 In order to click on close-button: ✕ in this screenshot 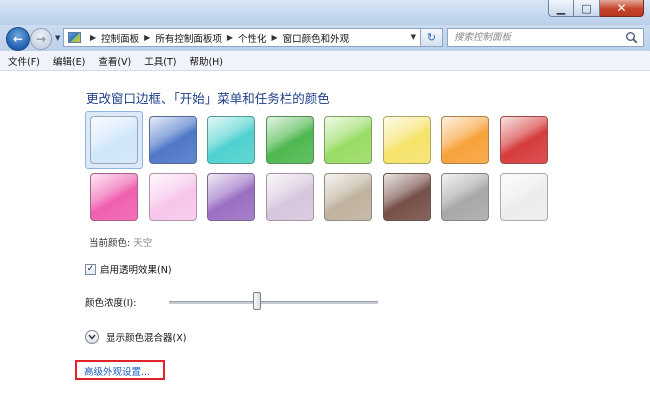, I will do `click(622, 8)`.